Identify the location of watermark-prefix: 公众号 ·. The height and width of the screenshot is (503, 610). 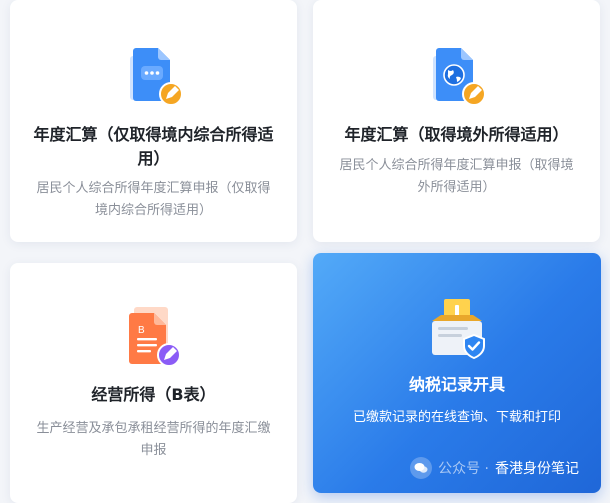
(463, 469).